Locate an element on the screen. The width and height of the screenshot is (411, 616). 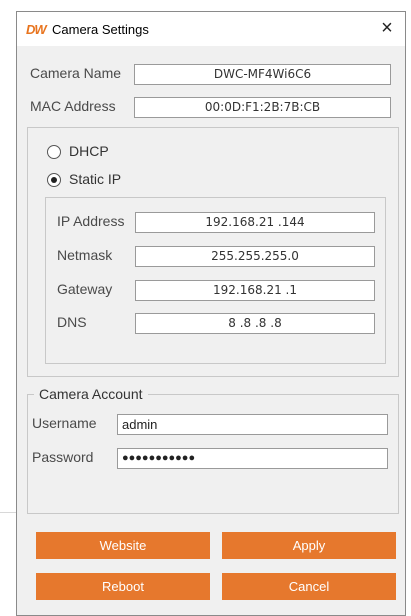
gateway-label: Gateway is located at coordinates (85, 289).